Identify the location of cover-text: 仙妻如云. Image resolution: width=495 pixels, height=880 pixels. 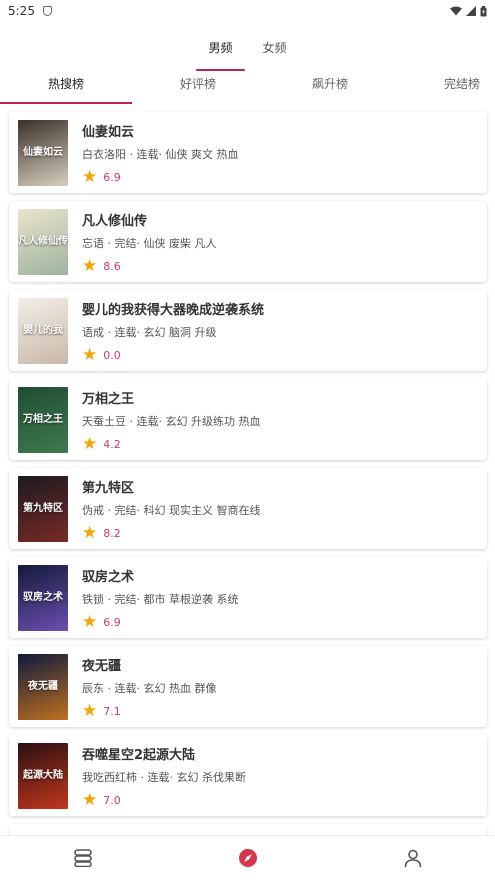
(43, 152).